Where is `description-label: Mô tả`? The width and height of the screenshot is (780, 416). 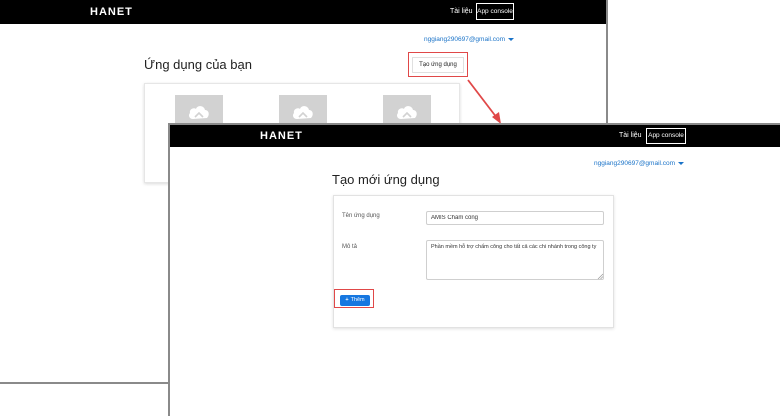
description-label: Mô tả is located at coordinates (350, 247).